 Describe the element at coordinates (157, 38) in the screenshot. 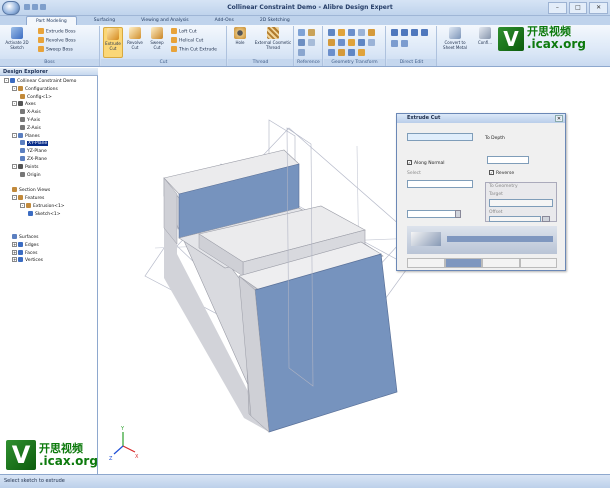

I see `sweep-cut-button: Sweep Cut` at that location.